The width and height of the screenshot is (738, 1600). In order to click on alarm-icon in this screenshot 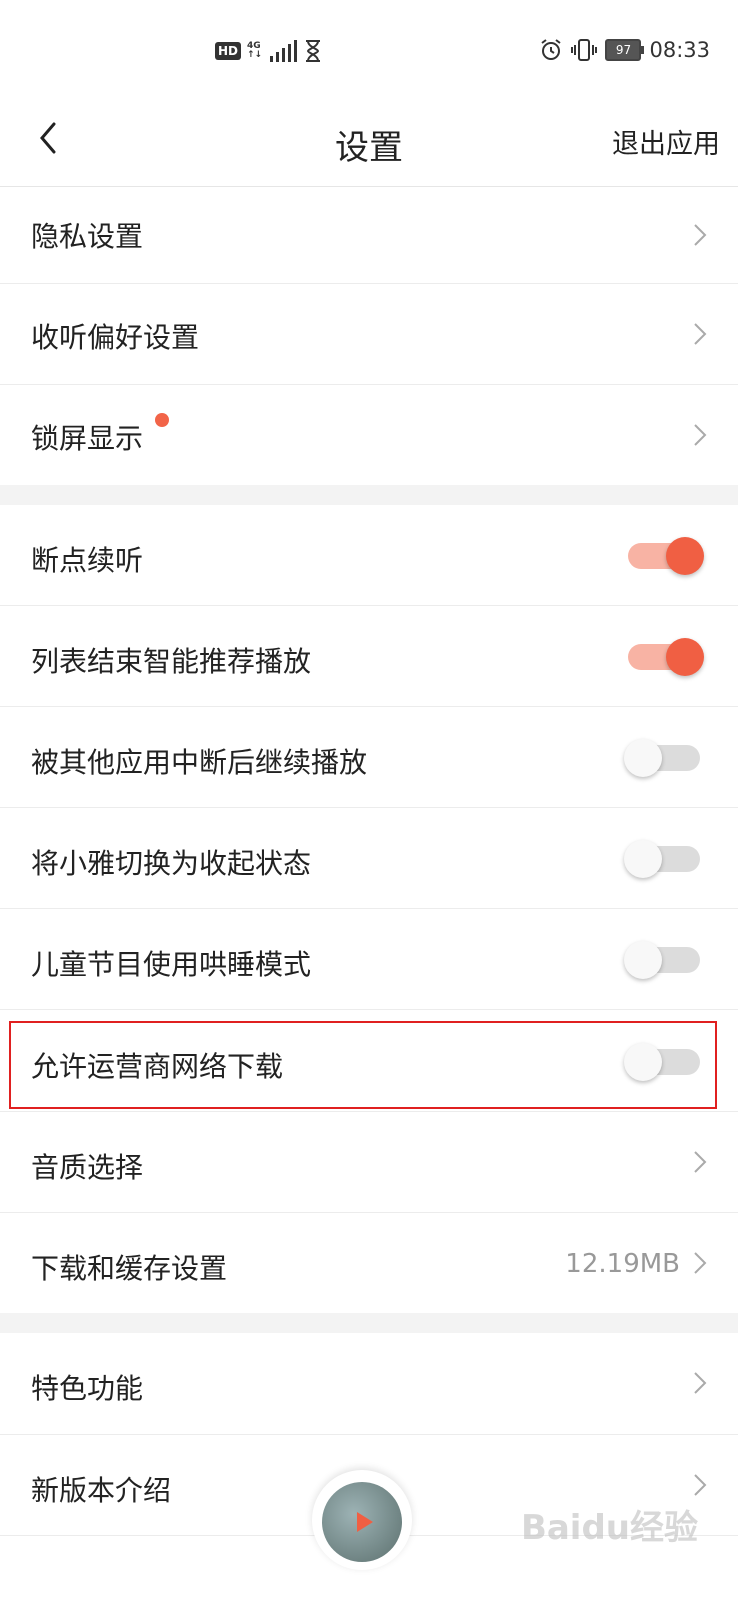, I will do `click(551, 49)`.